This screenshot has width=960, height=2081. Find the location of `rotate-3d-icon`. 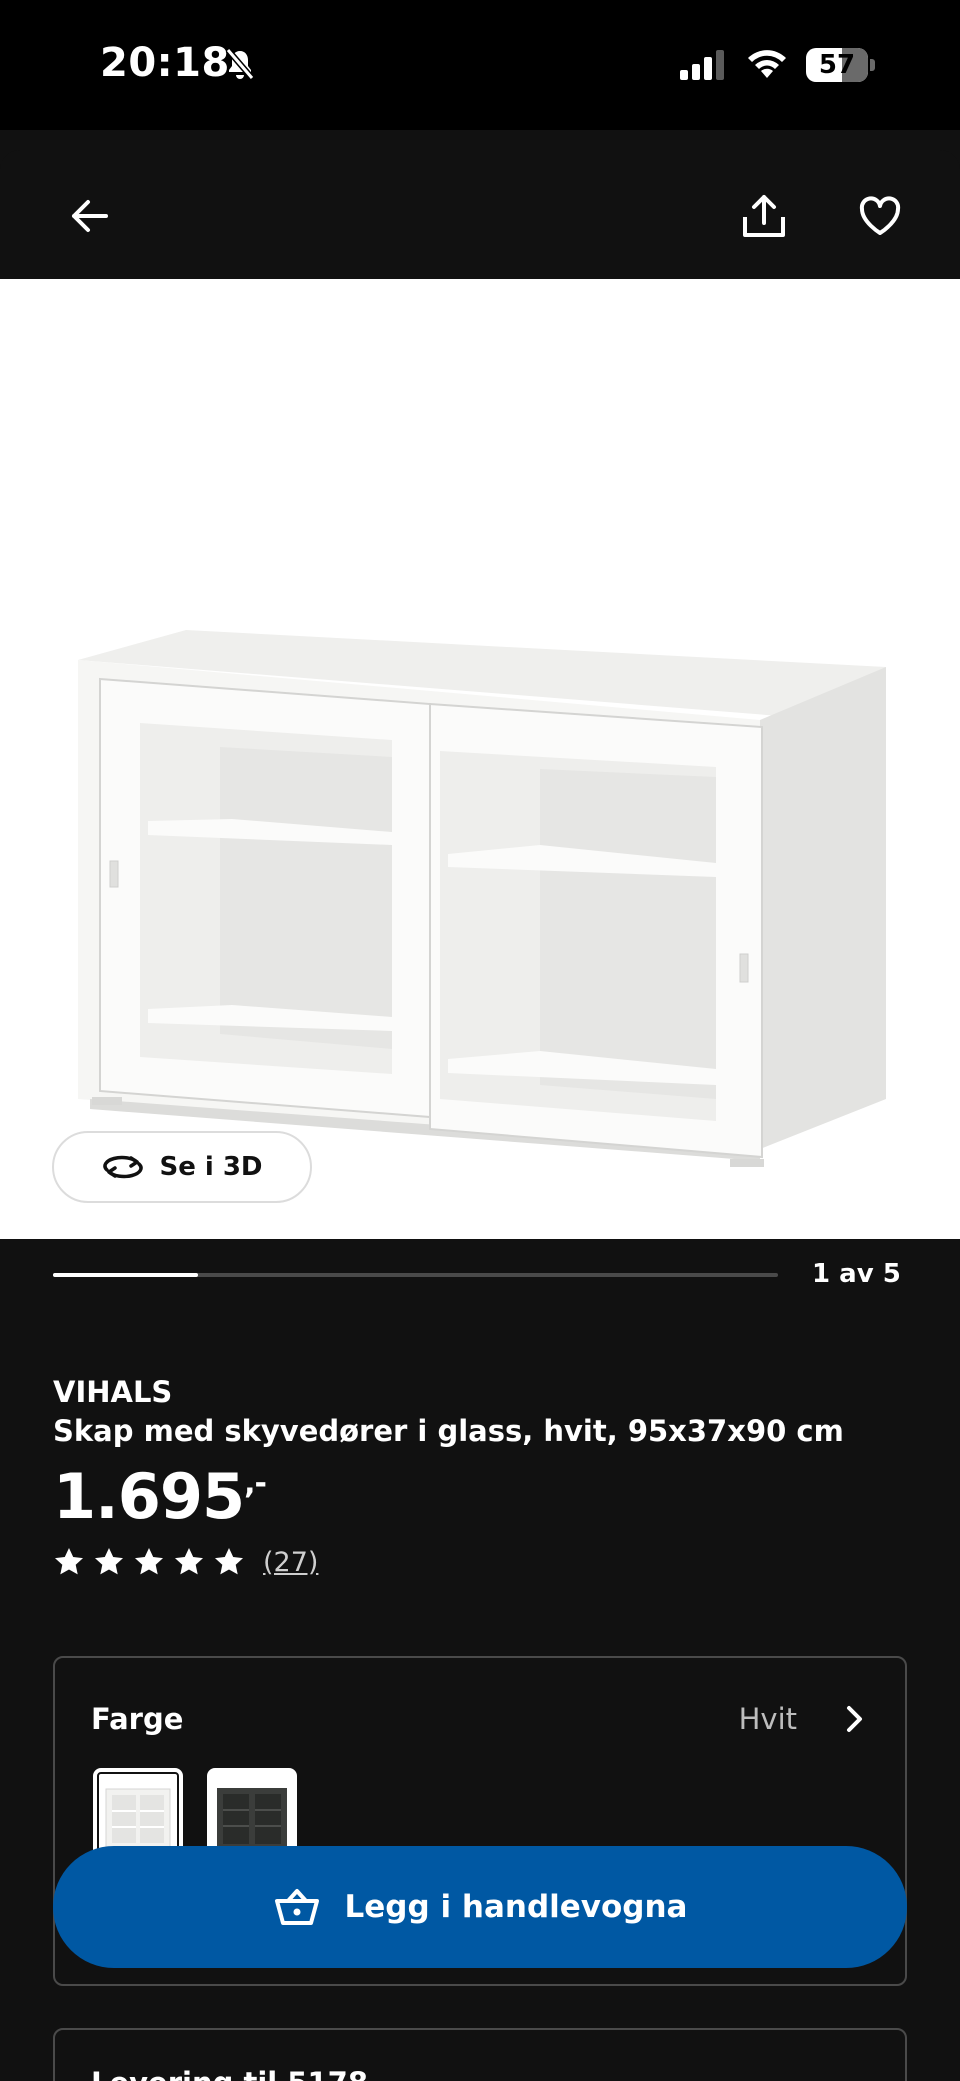

rotate-3d-icon is located at coordinates (123, 1167).